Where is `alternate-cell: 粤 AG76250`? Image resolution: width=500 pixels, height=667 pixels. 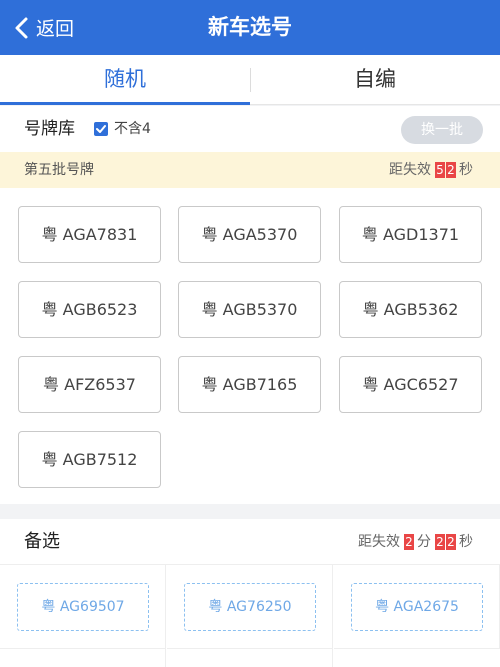 alternate-cell: 粤 AG76250 is located at coordinates (250, 607).